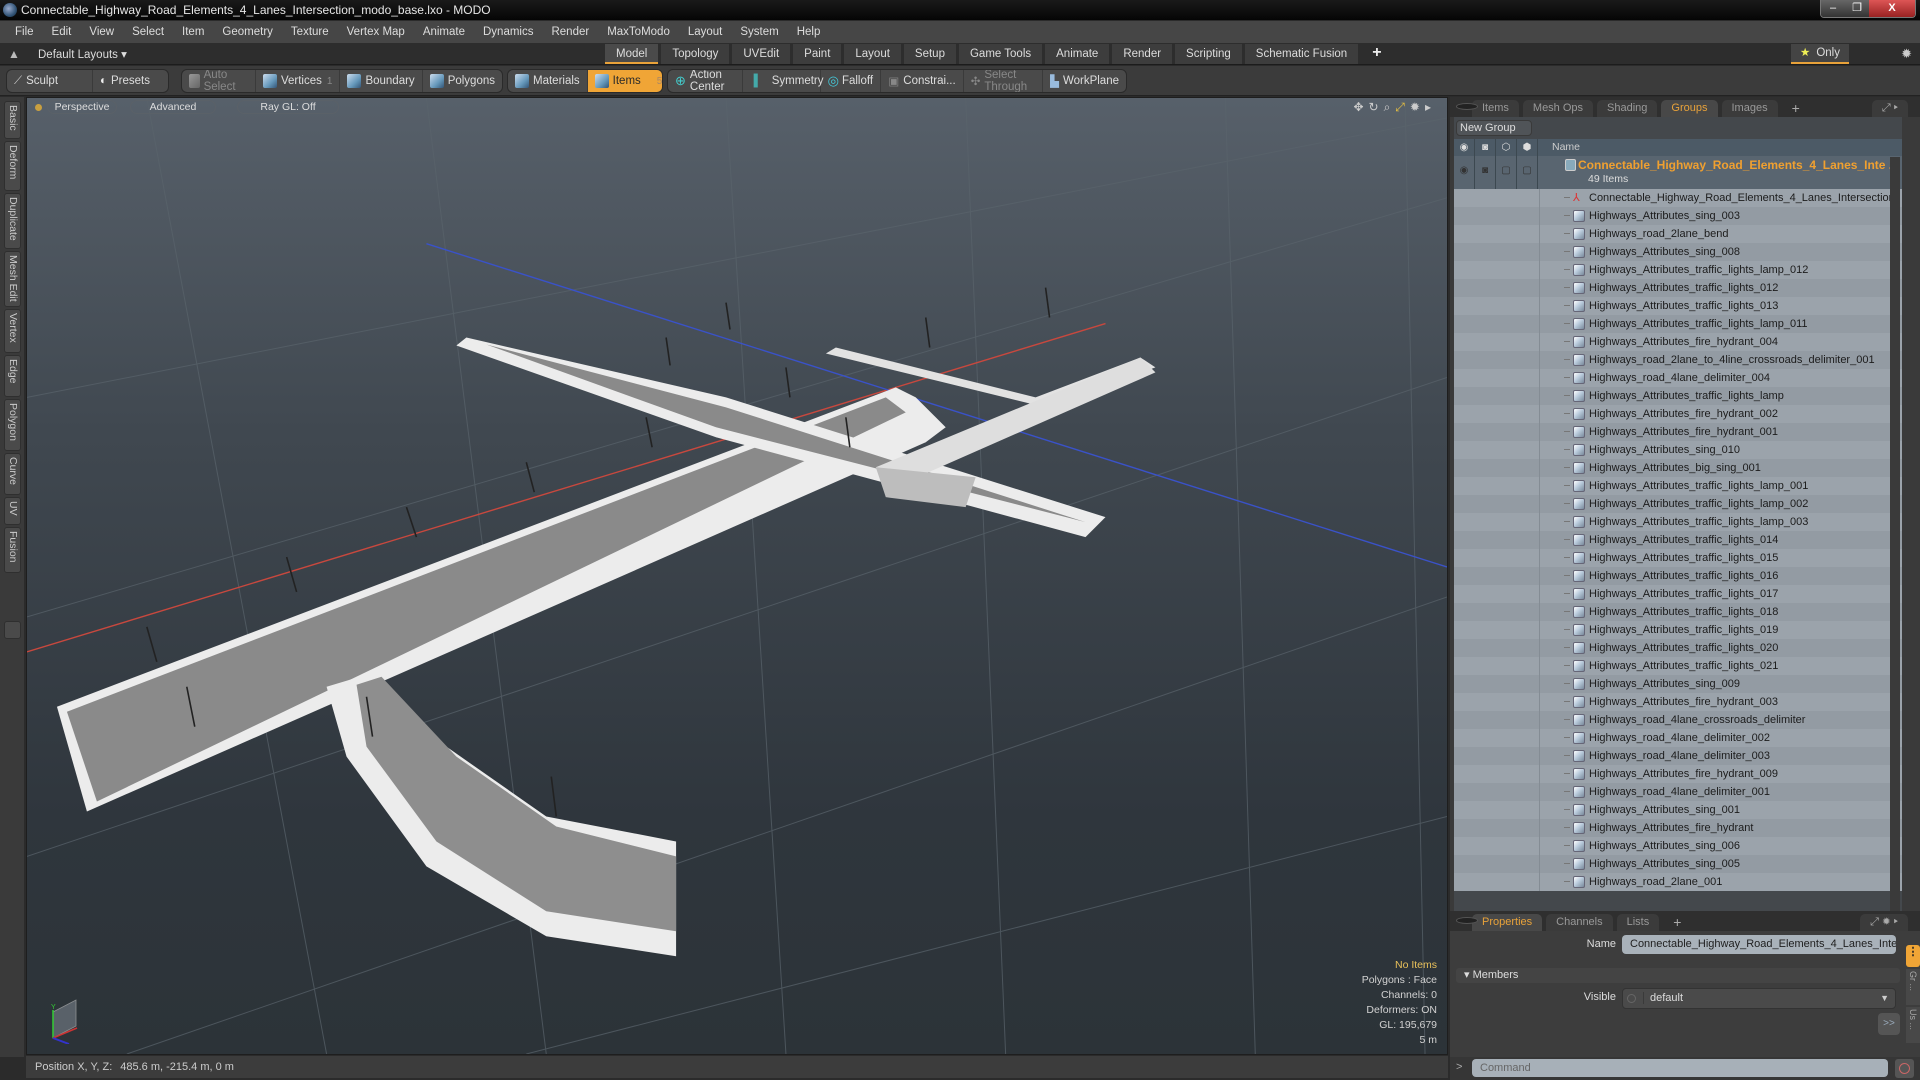  What do you see at coordinates (12, 511) in the screenshot?
I see `left-tab-uv: UV` at bounding box center [12, 511].